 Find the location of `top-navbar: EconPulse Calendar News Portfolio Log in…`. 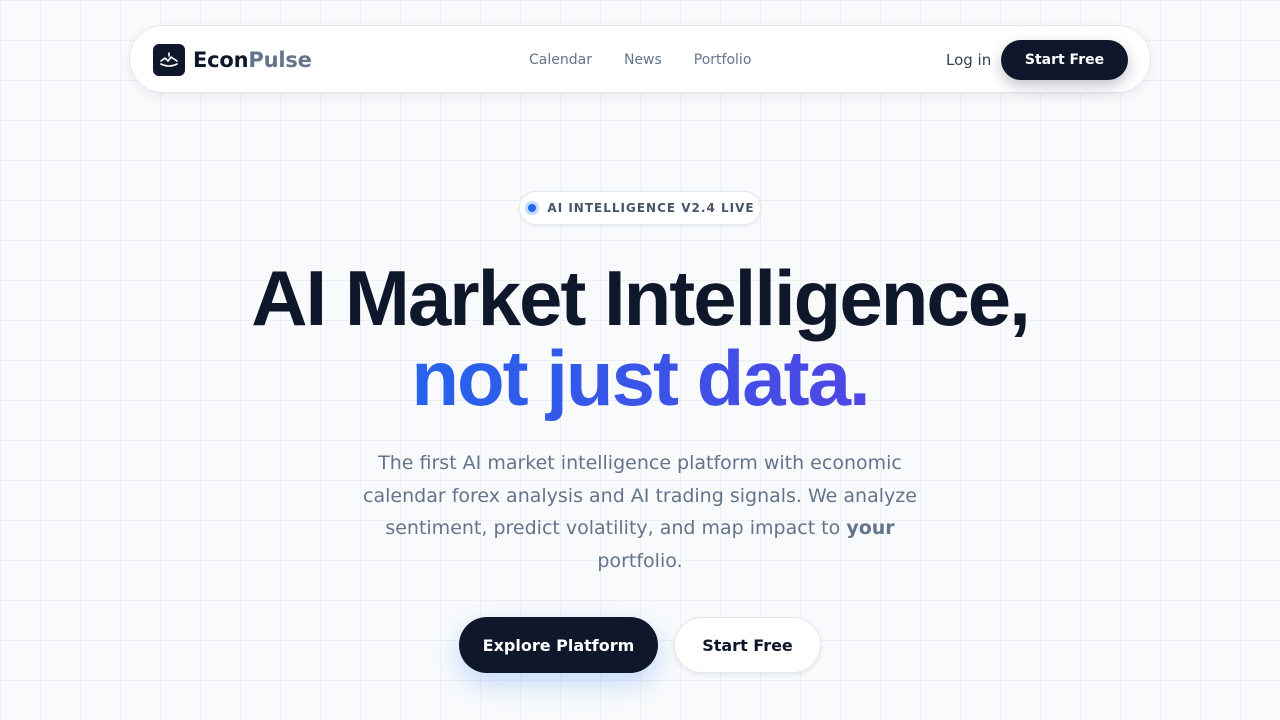

top-navbar: EconPulse Calendar News Portfolio Log in… is located at coordinates (640, 59).